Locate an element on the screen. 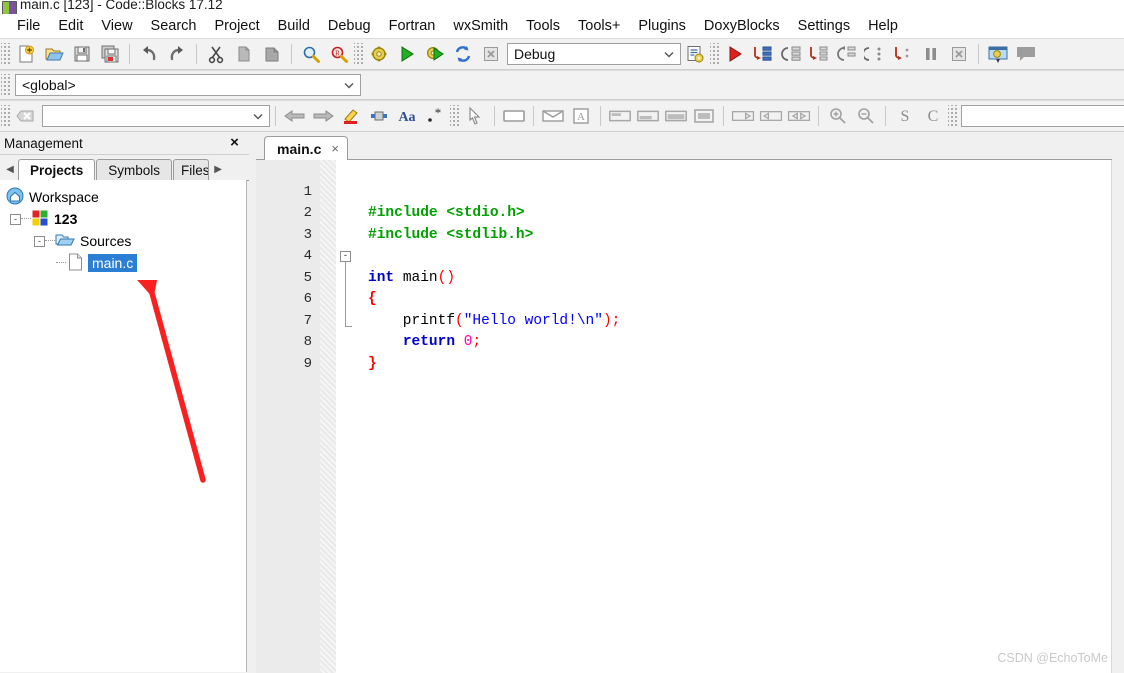 The height and width of the screenshot is (673, 1124). run-to-cursor-icon is located at coordinates (763, 54).